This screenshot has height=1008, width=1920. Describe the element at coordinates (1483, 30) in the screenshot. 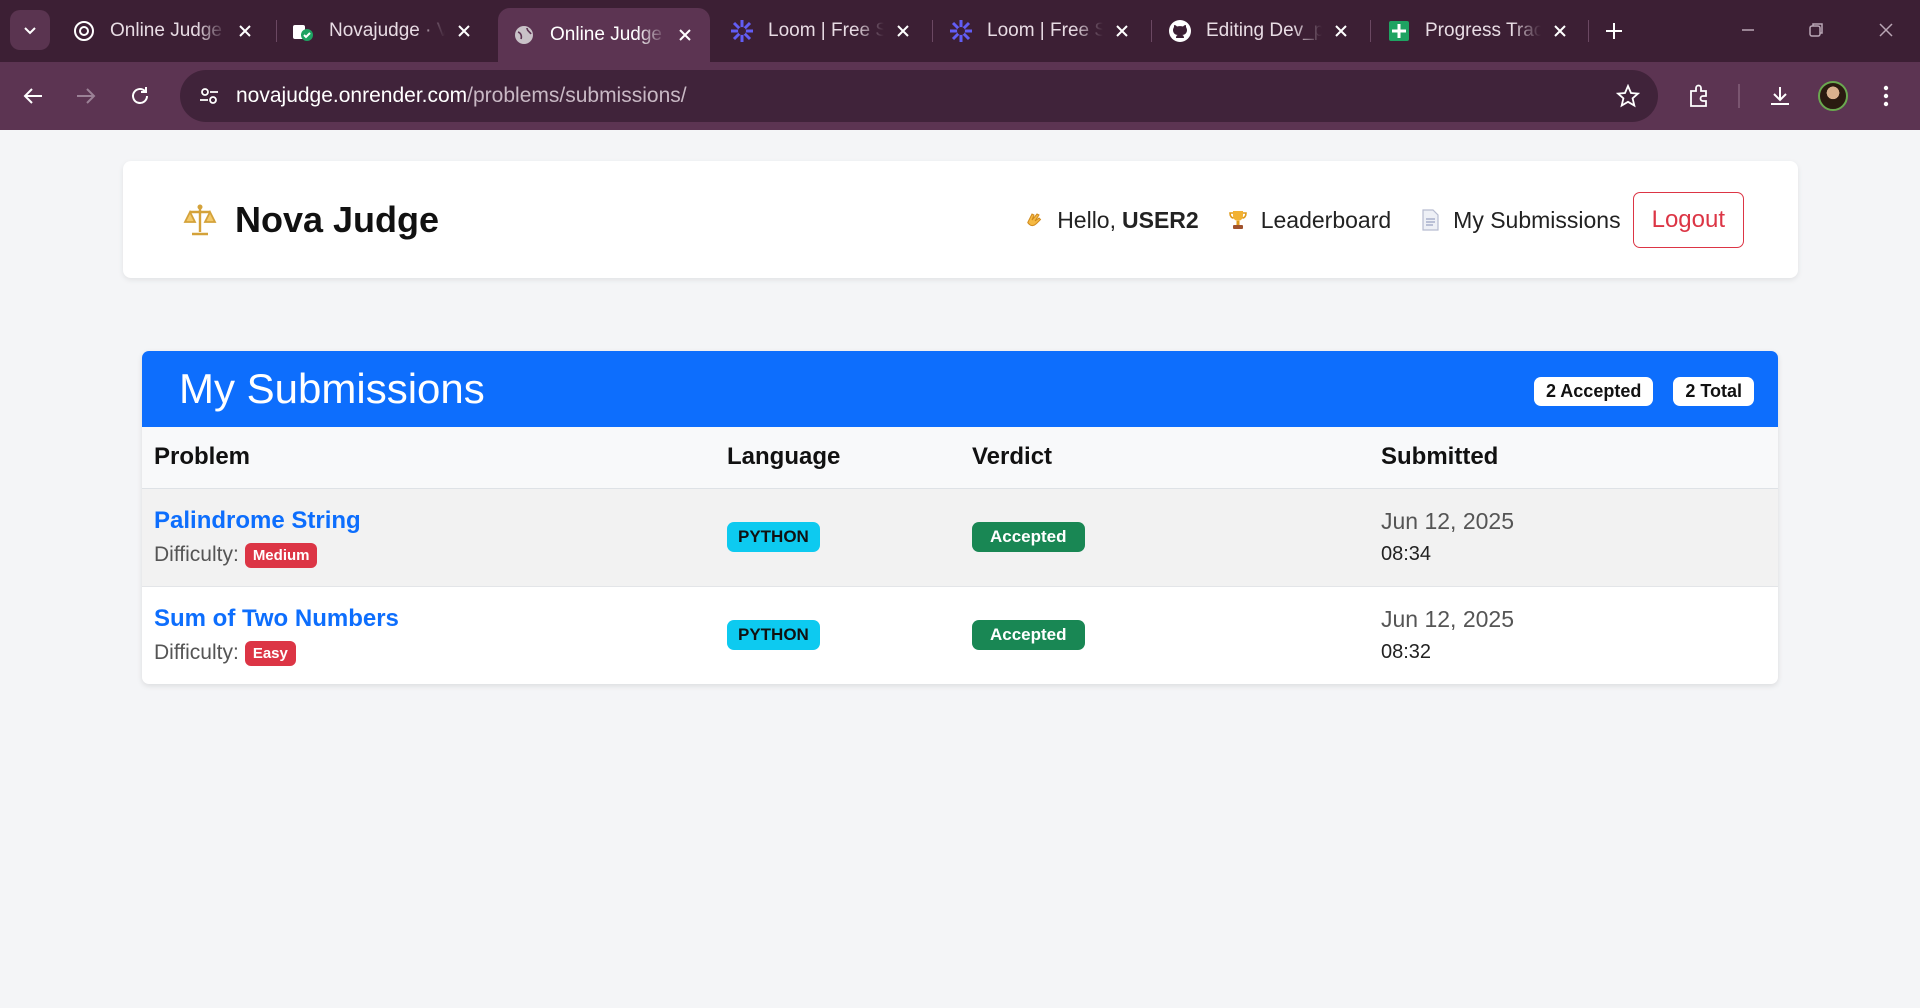

I see `tab-title: Progress Track` at that location.